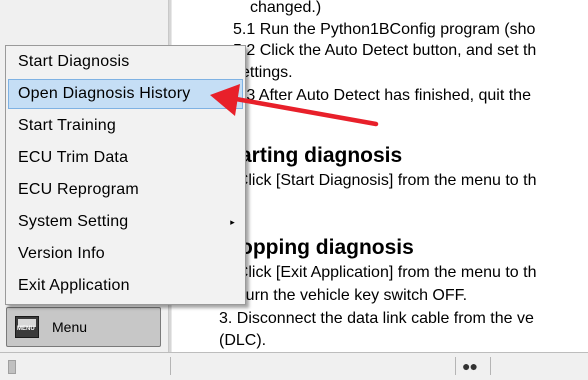 Image resolution: width=588 pixels, height=380 pixels. What do you see at coordinates (74, 285) in the screenshot?
I see `menu-item-label: Exit Application` at bounding box center [74, 285].